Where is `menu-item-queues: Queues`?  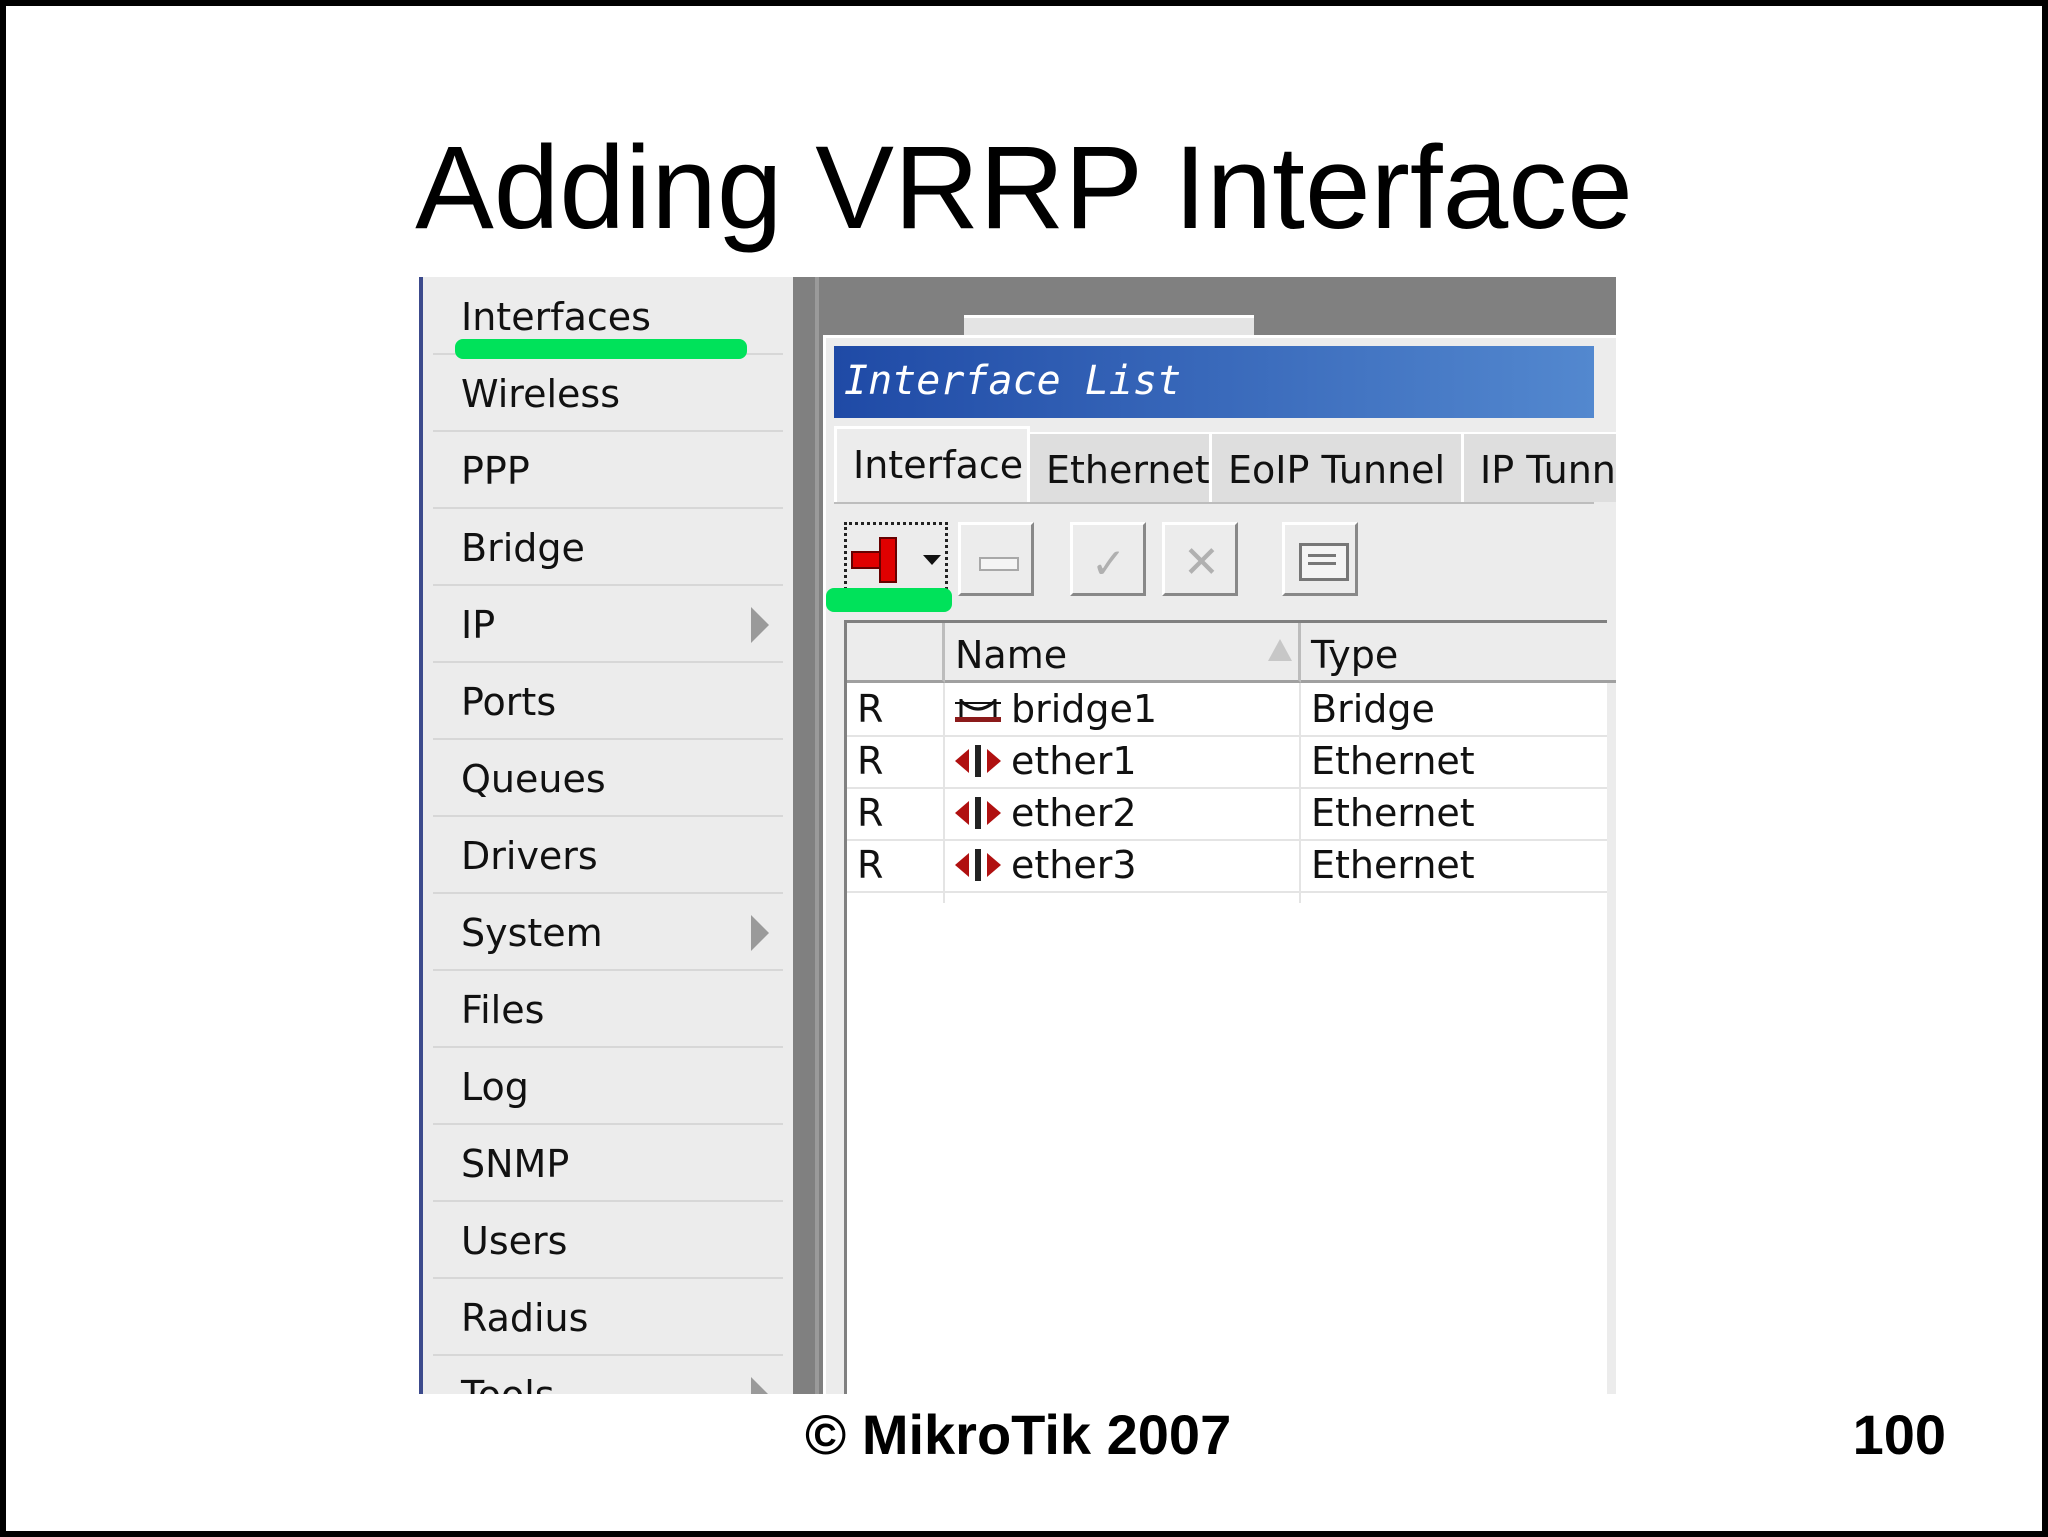 menu-item-queues: Queues is located at coordinates (608, 778).